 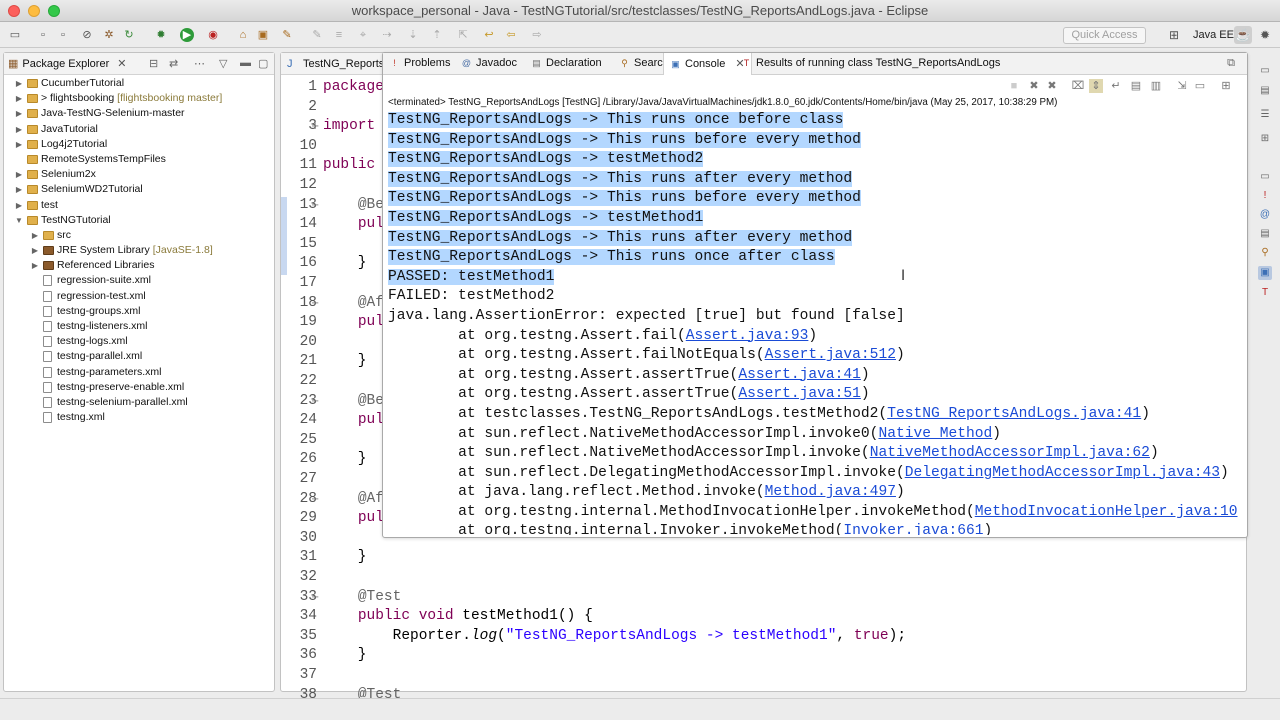 I want to click on quick-access-input: Quick Access, so click(x=1104, y=35).